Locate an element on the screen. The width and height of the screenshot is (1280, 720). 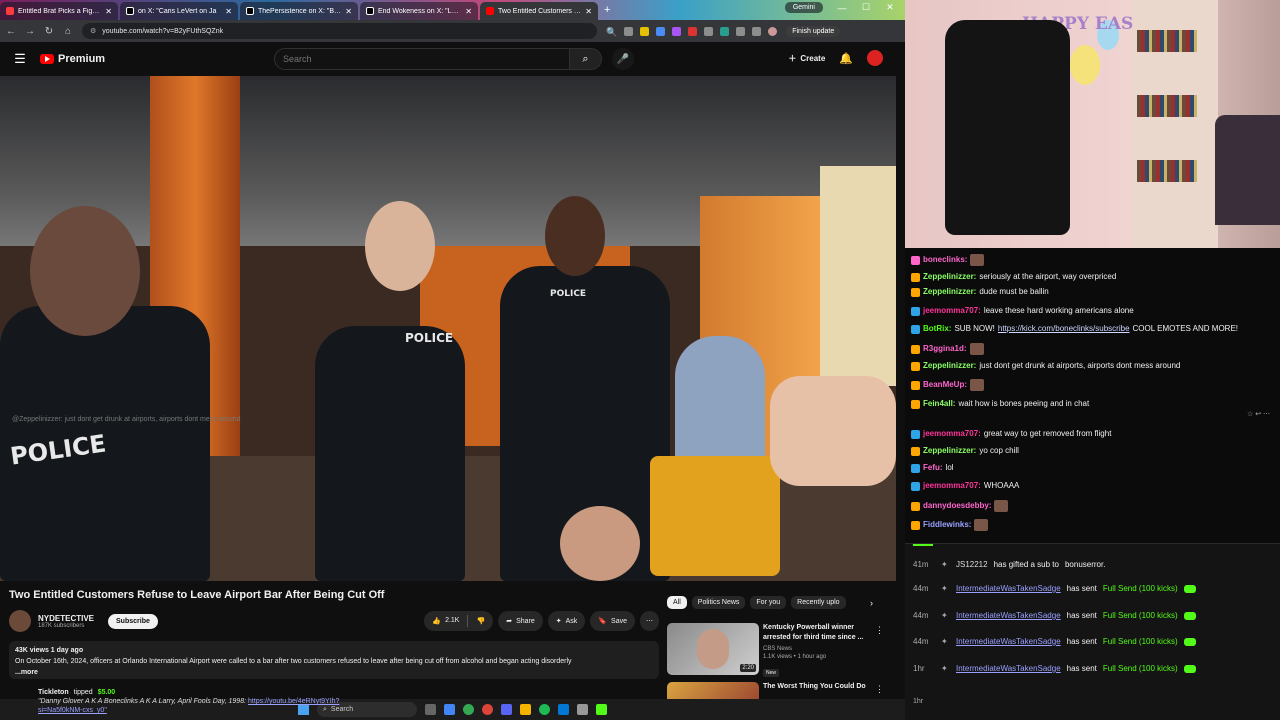
finish-update-button: Finish update is located at coordinates (813, 31).